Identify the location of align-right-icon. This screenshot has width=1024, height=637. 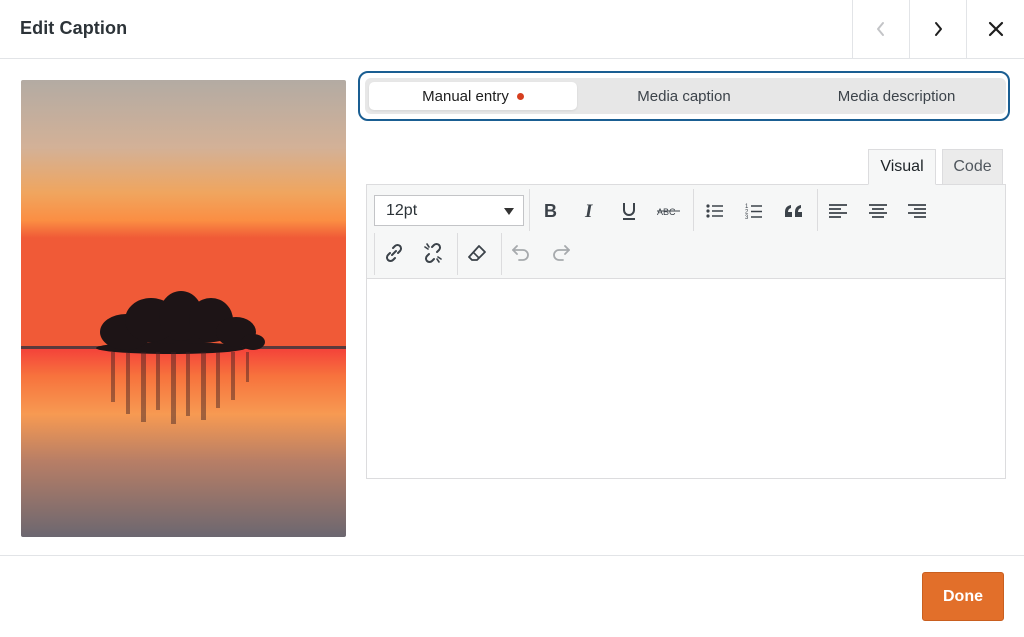
(917, 211).